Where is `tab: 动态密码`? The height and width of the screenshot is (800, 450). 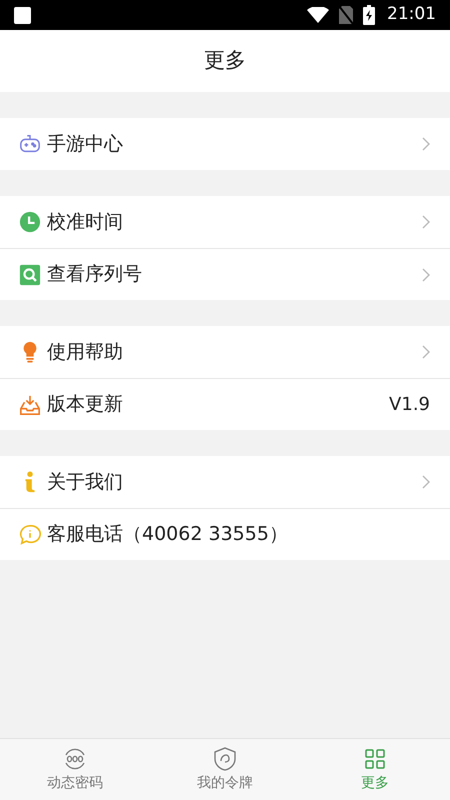 tab: 动态密码 is located at coordinates (75, 769).